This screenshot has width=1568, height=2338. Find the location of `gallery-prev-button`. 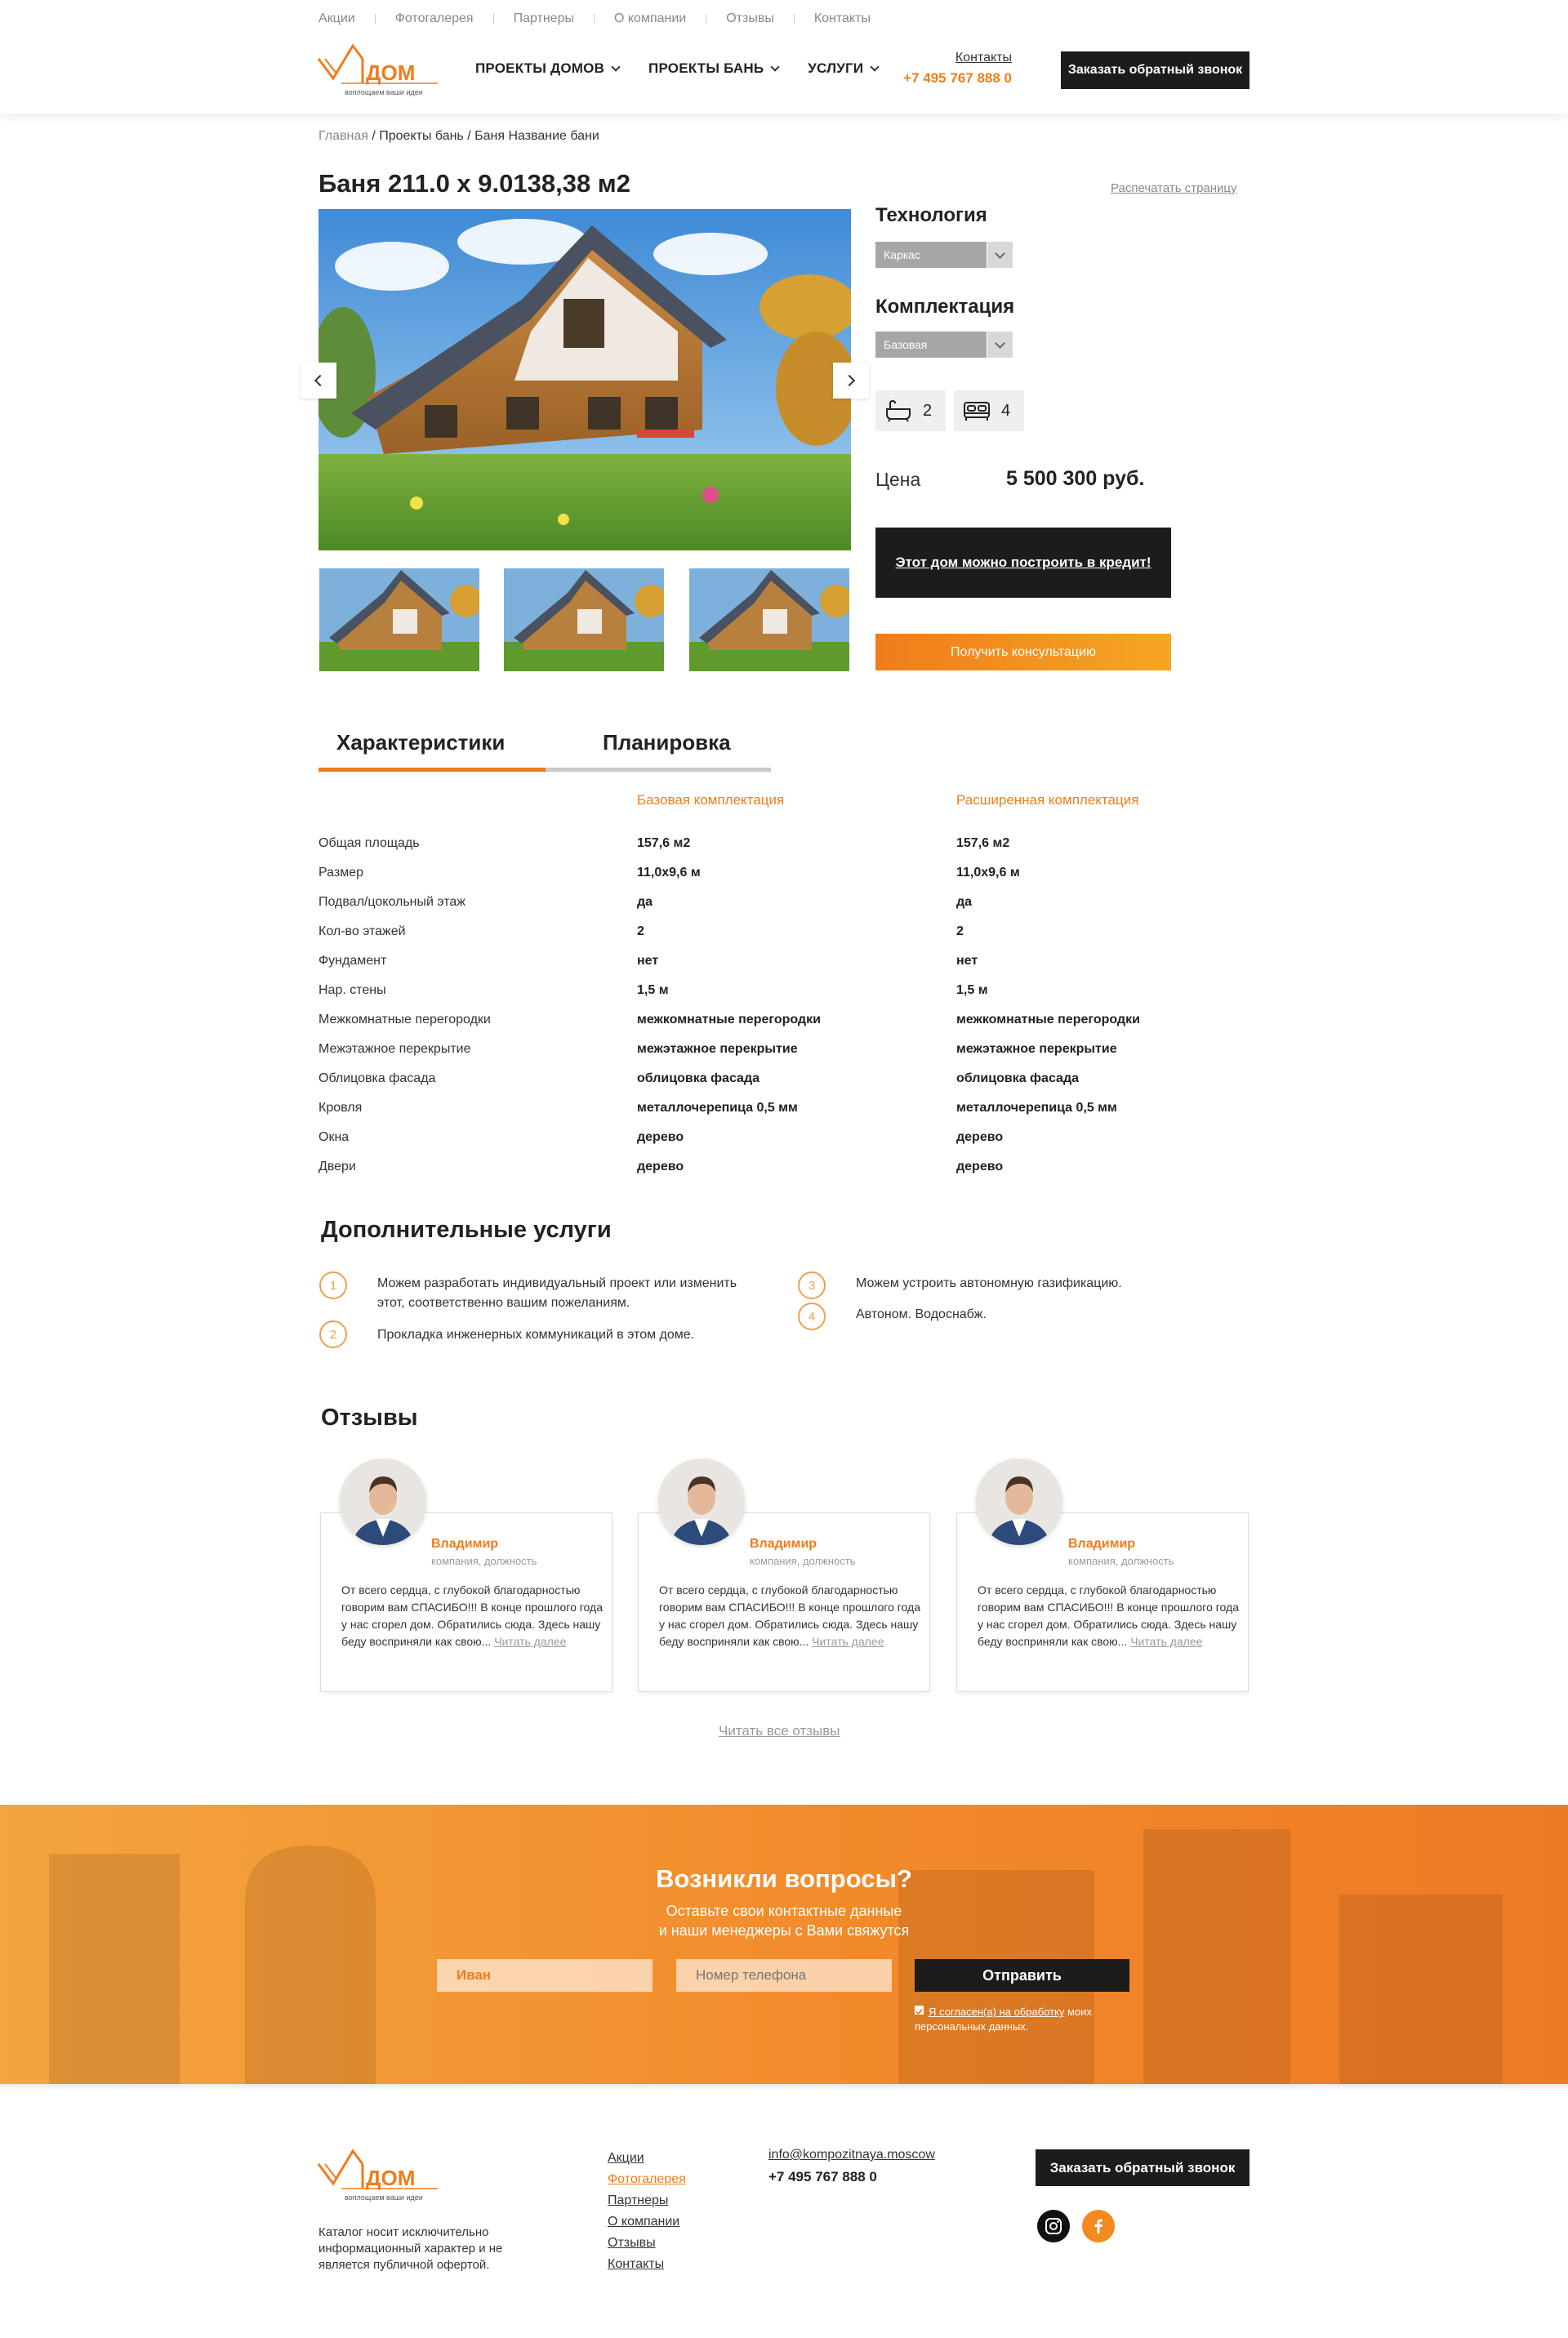

gallery-prev-button is located at coordinates (318, 381).